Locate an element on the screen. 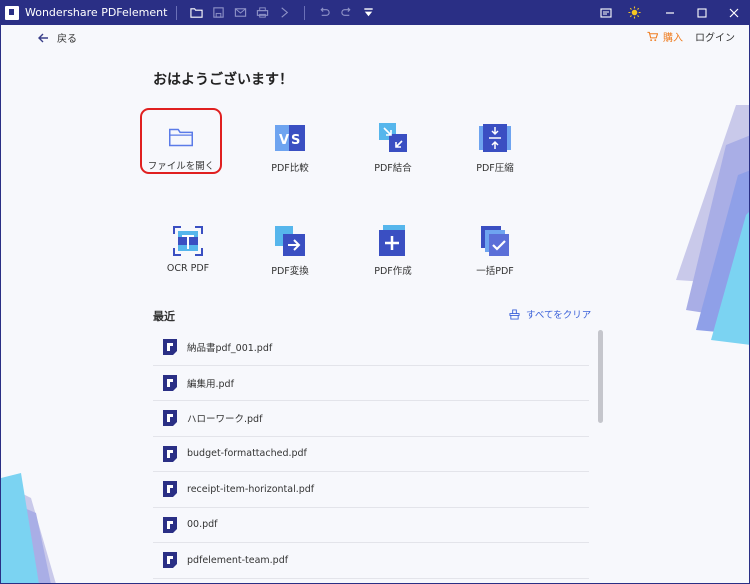 This screenshot has width=750, height=584. clear-all-button: すべてをクリア is located at coordinates (550, 314).